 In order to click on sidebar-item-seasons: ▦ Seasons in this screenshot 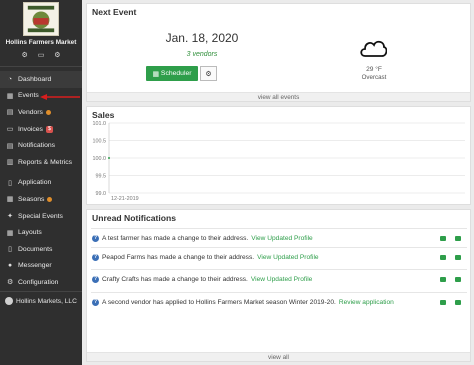, I will do `click(41, 199)`.